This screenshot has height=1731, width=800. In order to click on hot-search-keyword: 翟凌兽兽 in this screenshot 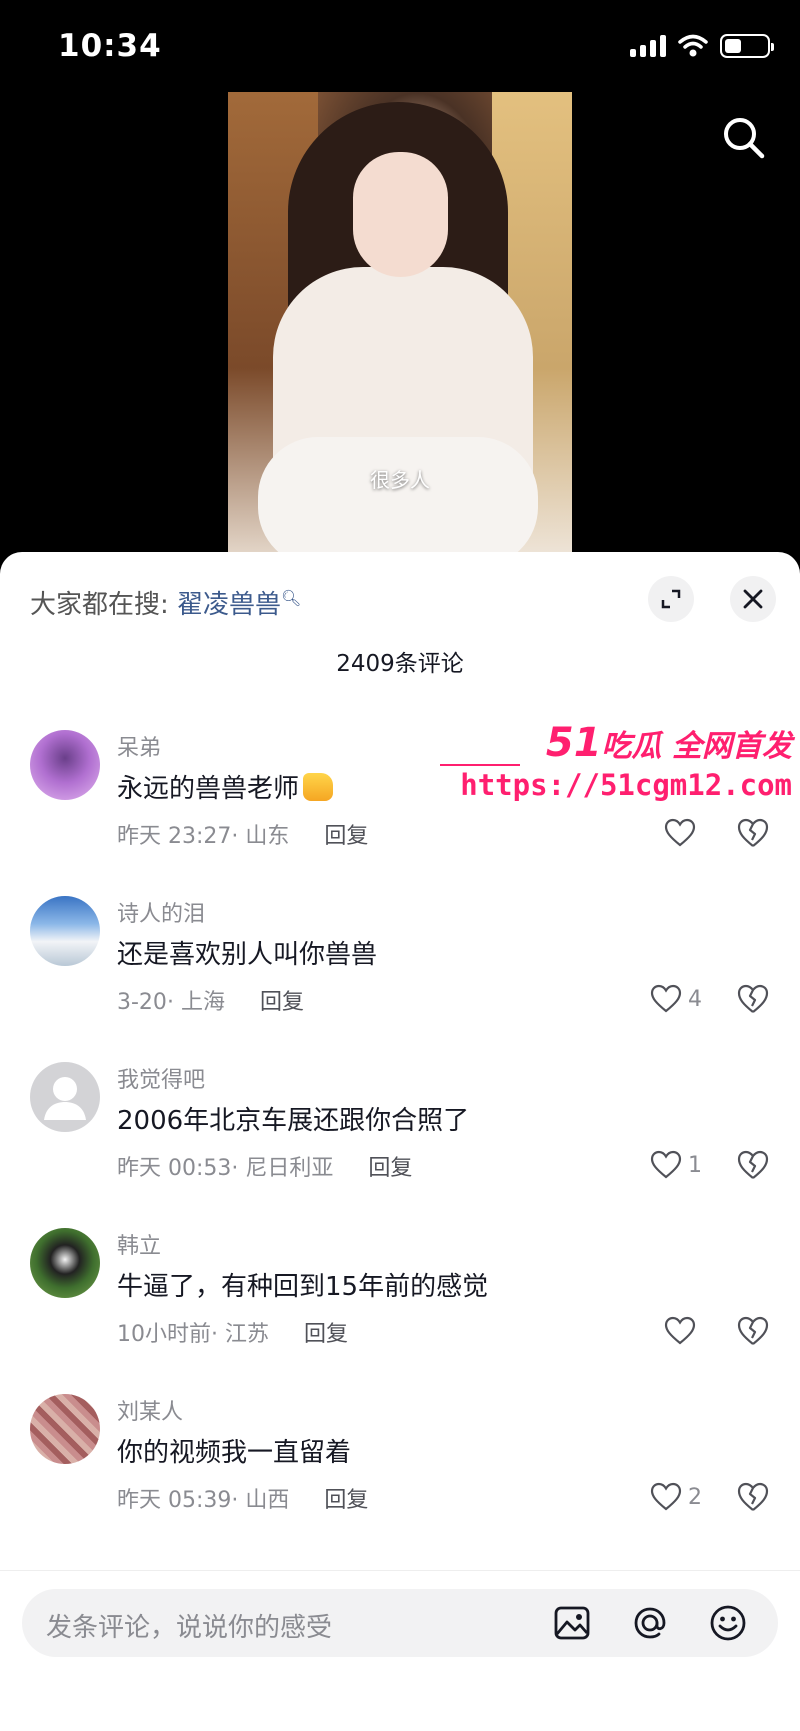, I will do `click(229, 605)`.